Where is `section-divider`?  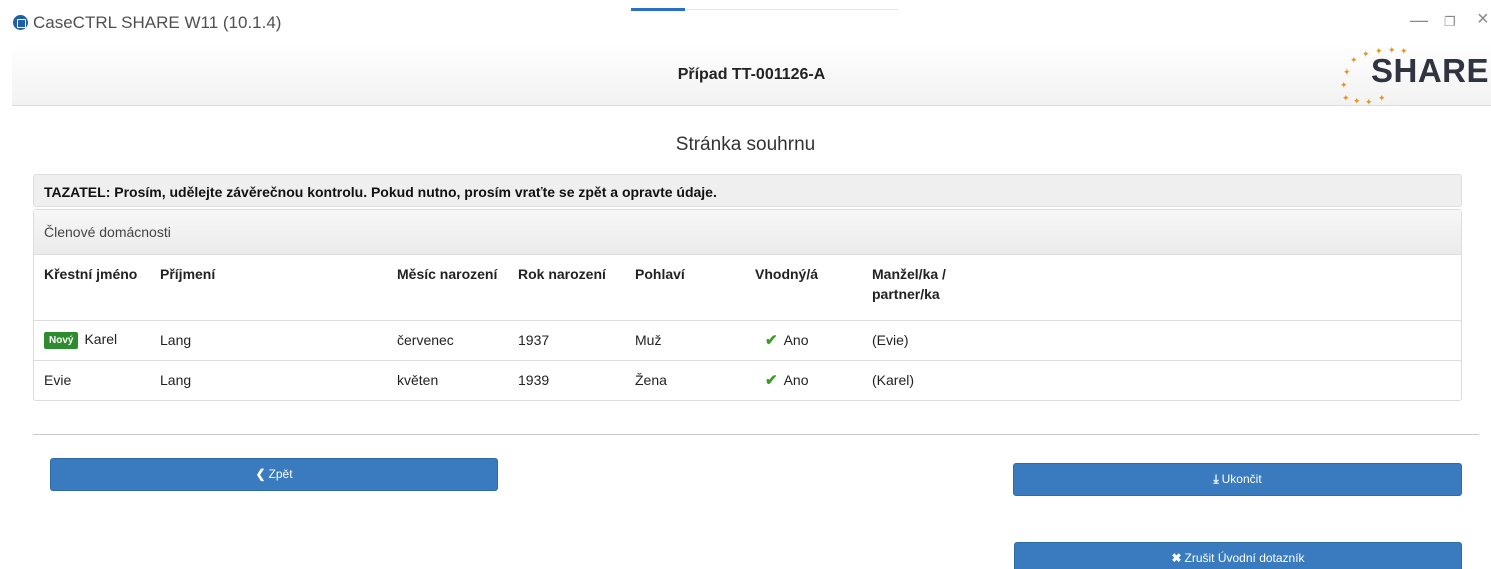 section-divider is located at coordinates (756, 434).